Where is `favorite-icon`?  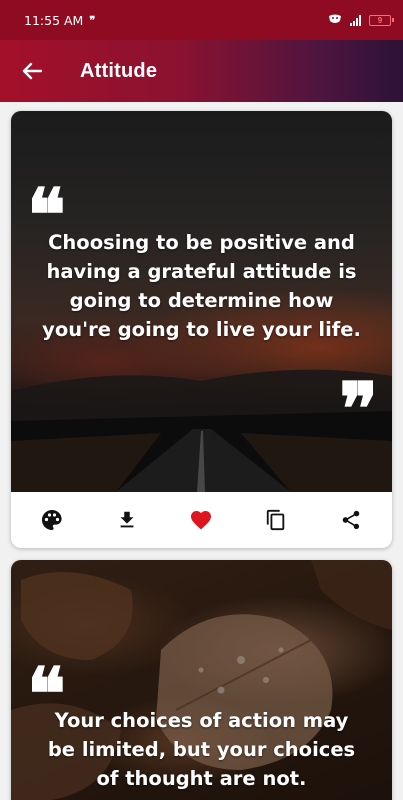
favorite-icon is located at coordinates (201, 520).